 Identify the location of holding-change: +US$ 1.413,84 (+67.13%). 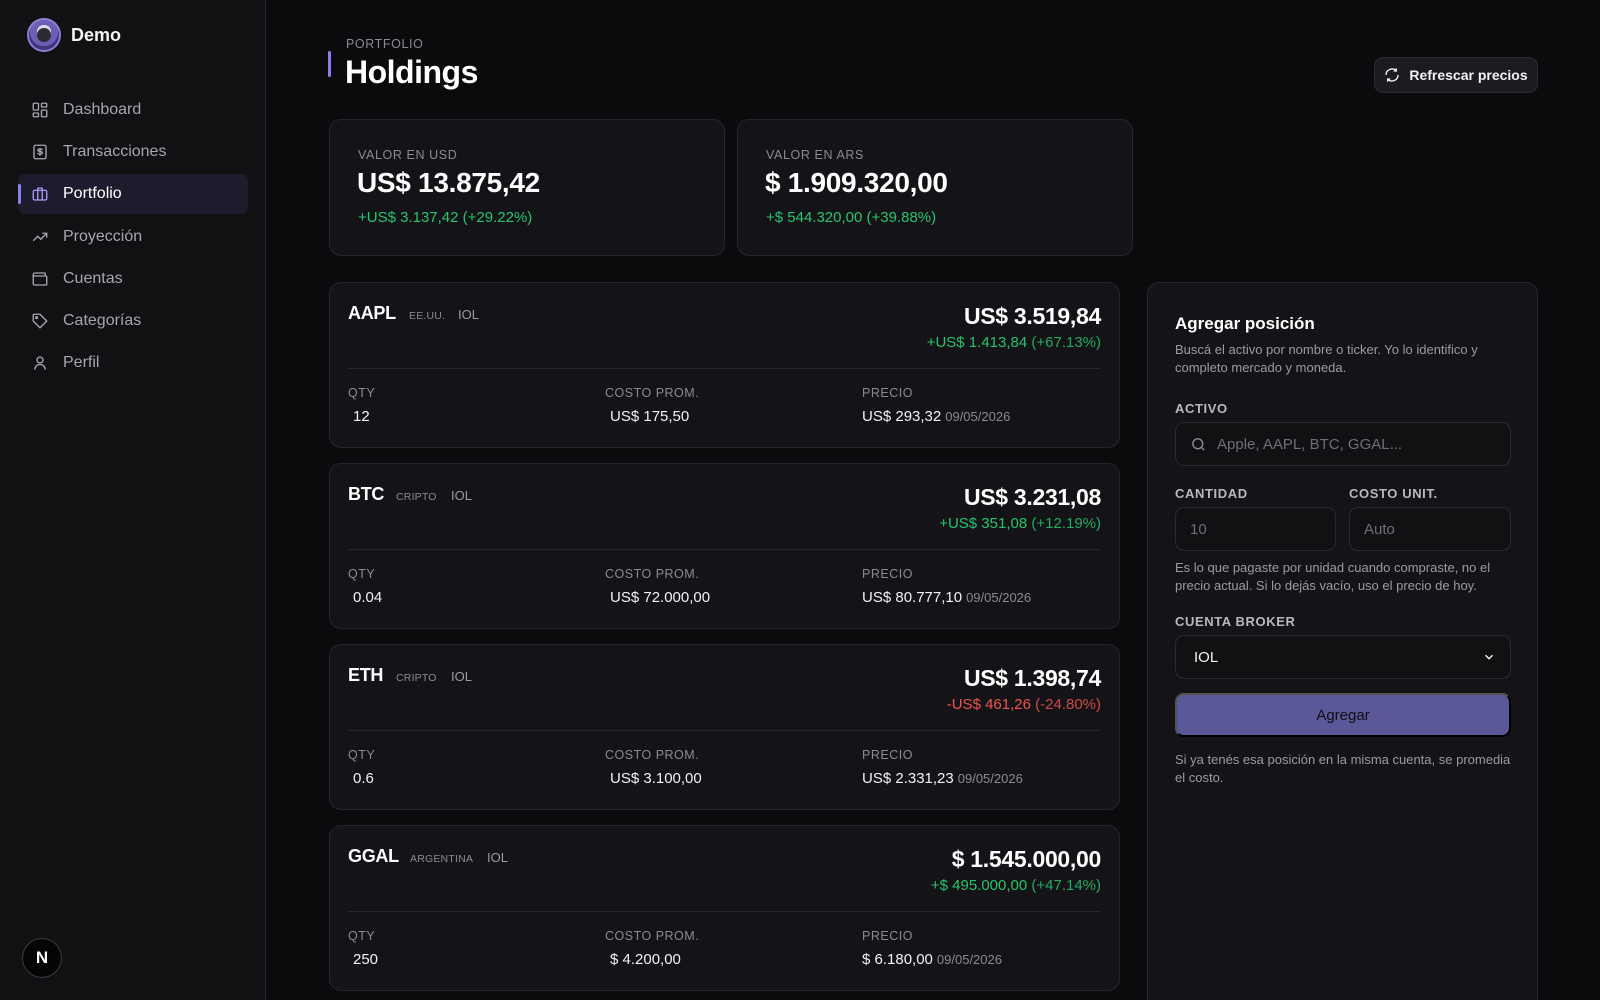
(1014, 342).